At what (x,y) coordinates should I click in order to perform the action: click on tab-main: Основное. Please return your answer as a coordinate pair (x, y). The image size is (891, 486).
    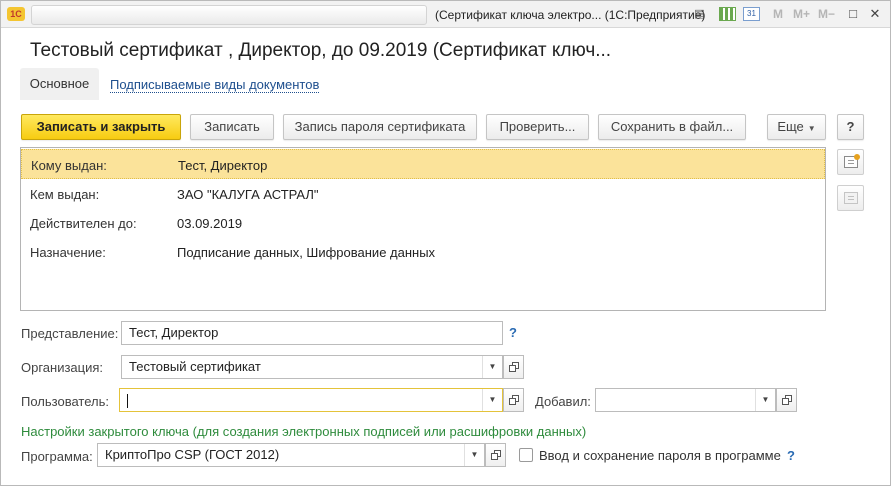
    Looking at the image, I should click on (59, 84).